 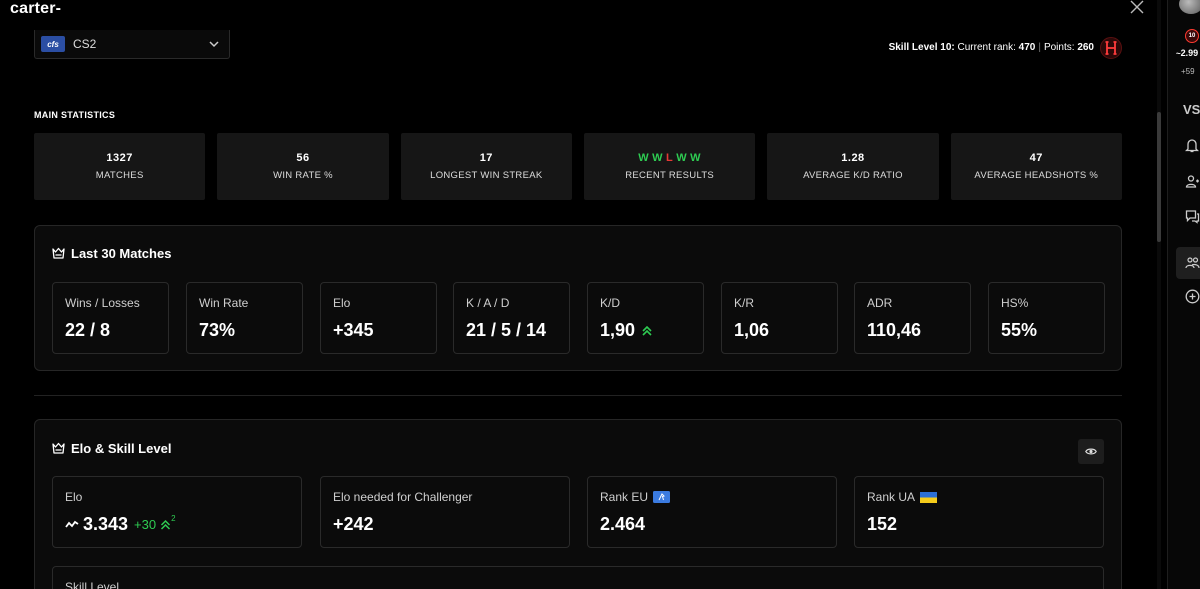 I want to click on card-value: 3.343, so click(x=106, y=524).